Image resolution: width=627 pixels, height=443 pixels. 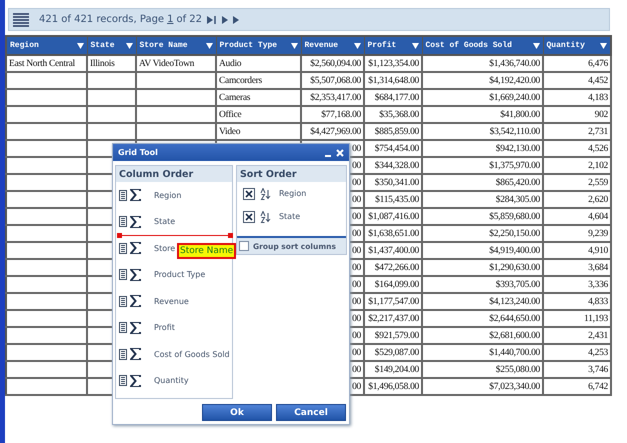 I want to click on column-item: Revenue, so click(x=174, y=301).